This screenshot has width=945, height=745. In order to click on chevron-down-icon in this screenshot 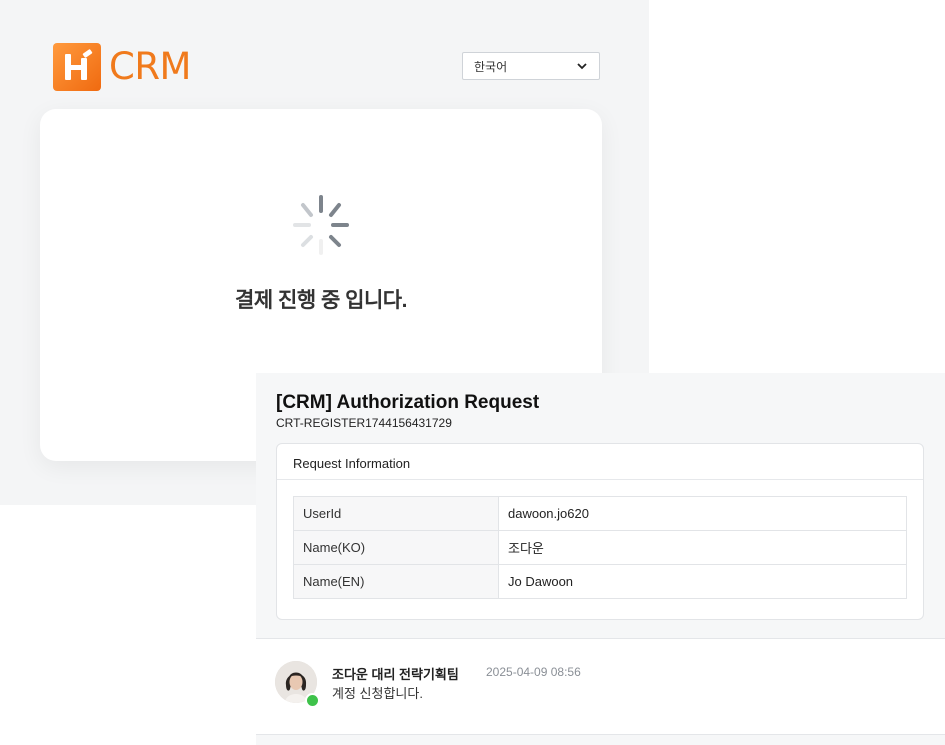, I will do `click(582, 66)`.